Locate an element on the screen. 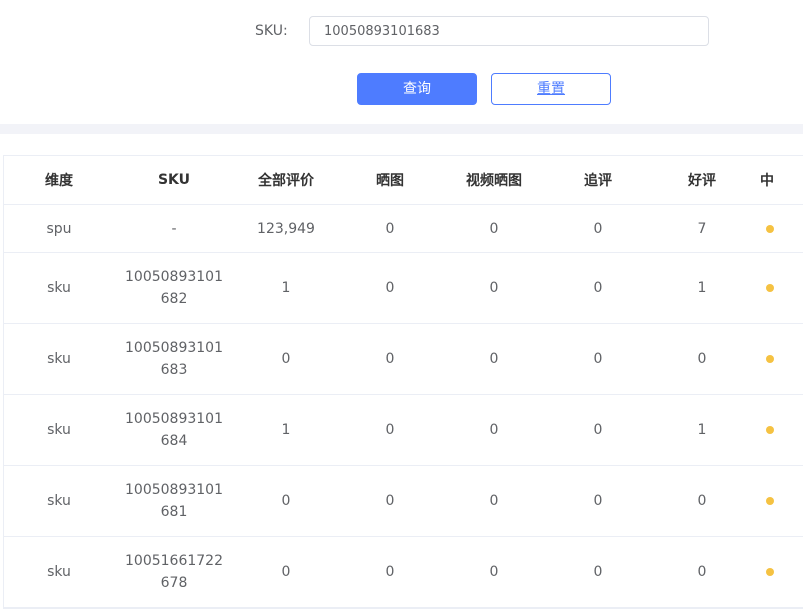 The width and height of the screenshot is (803, 610). table-header-row: 维度 SKU 全部评价 晒图 视频晒图 追评 好评 中 is located at coordinates (403, 180).